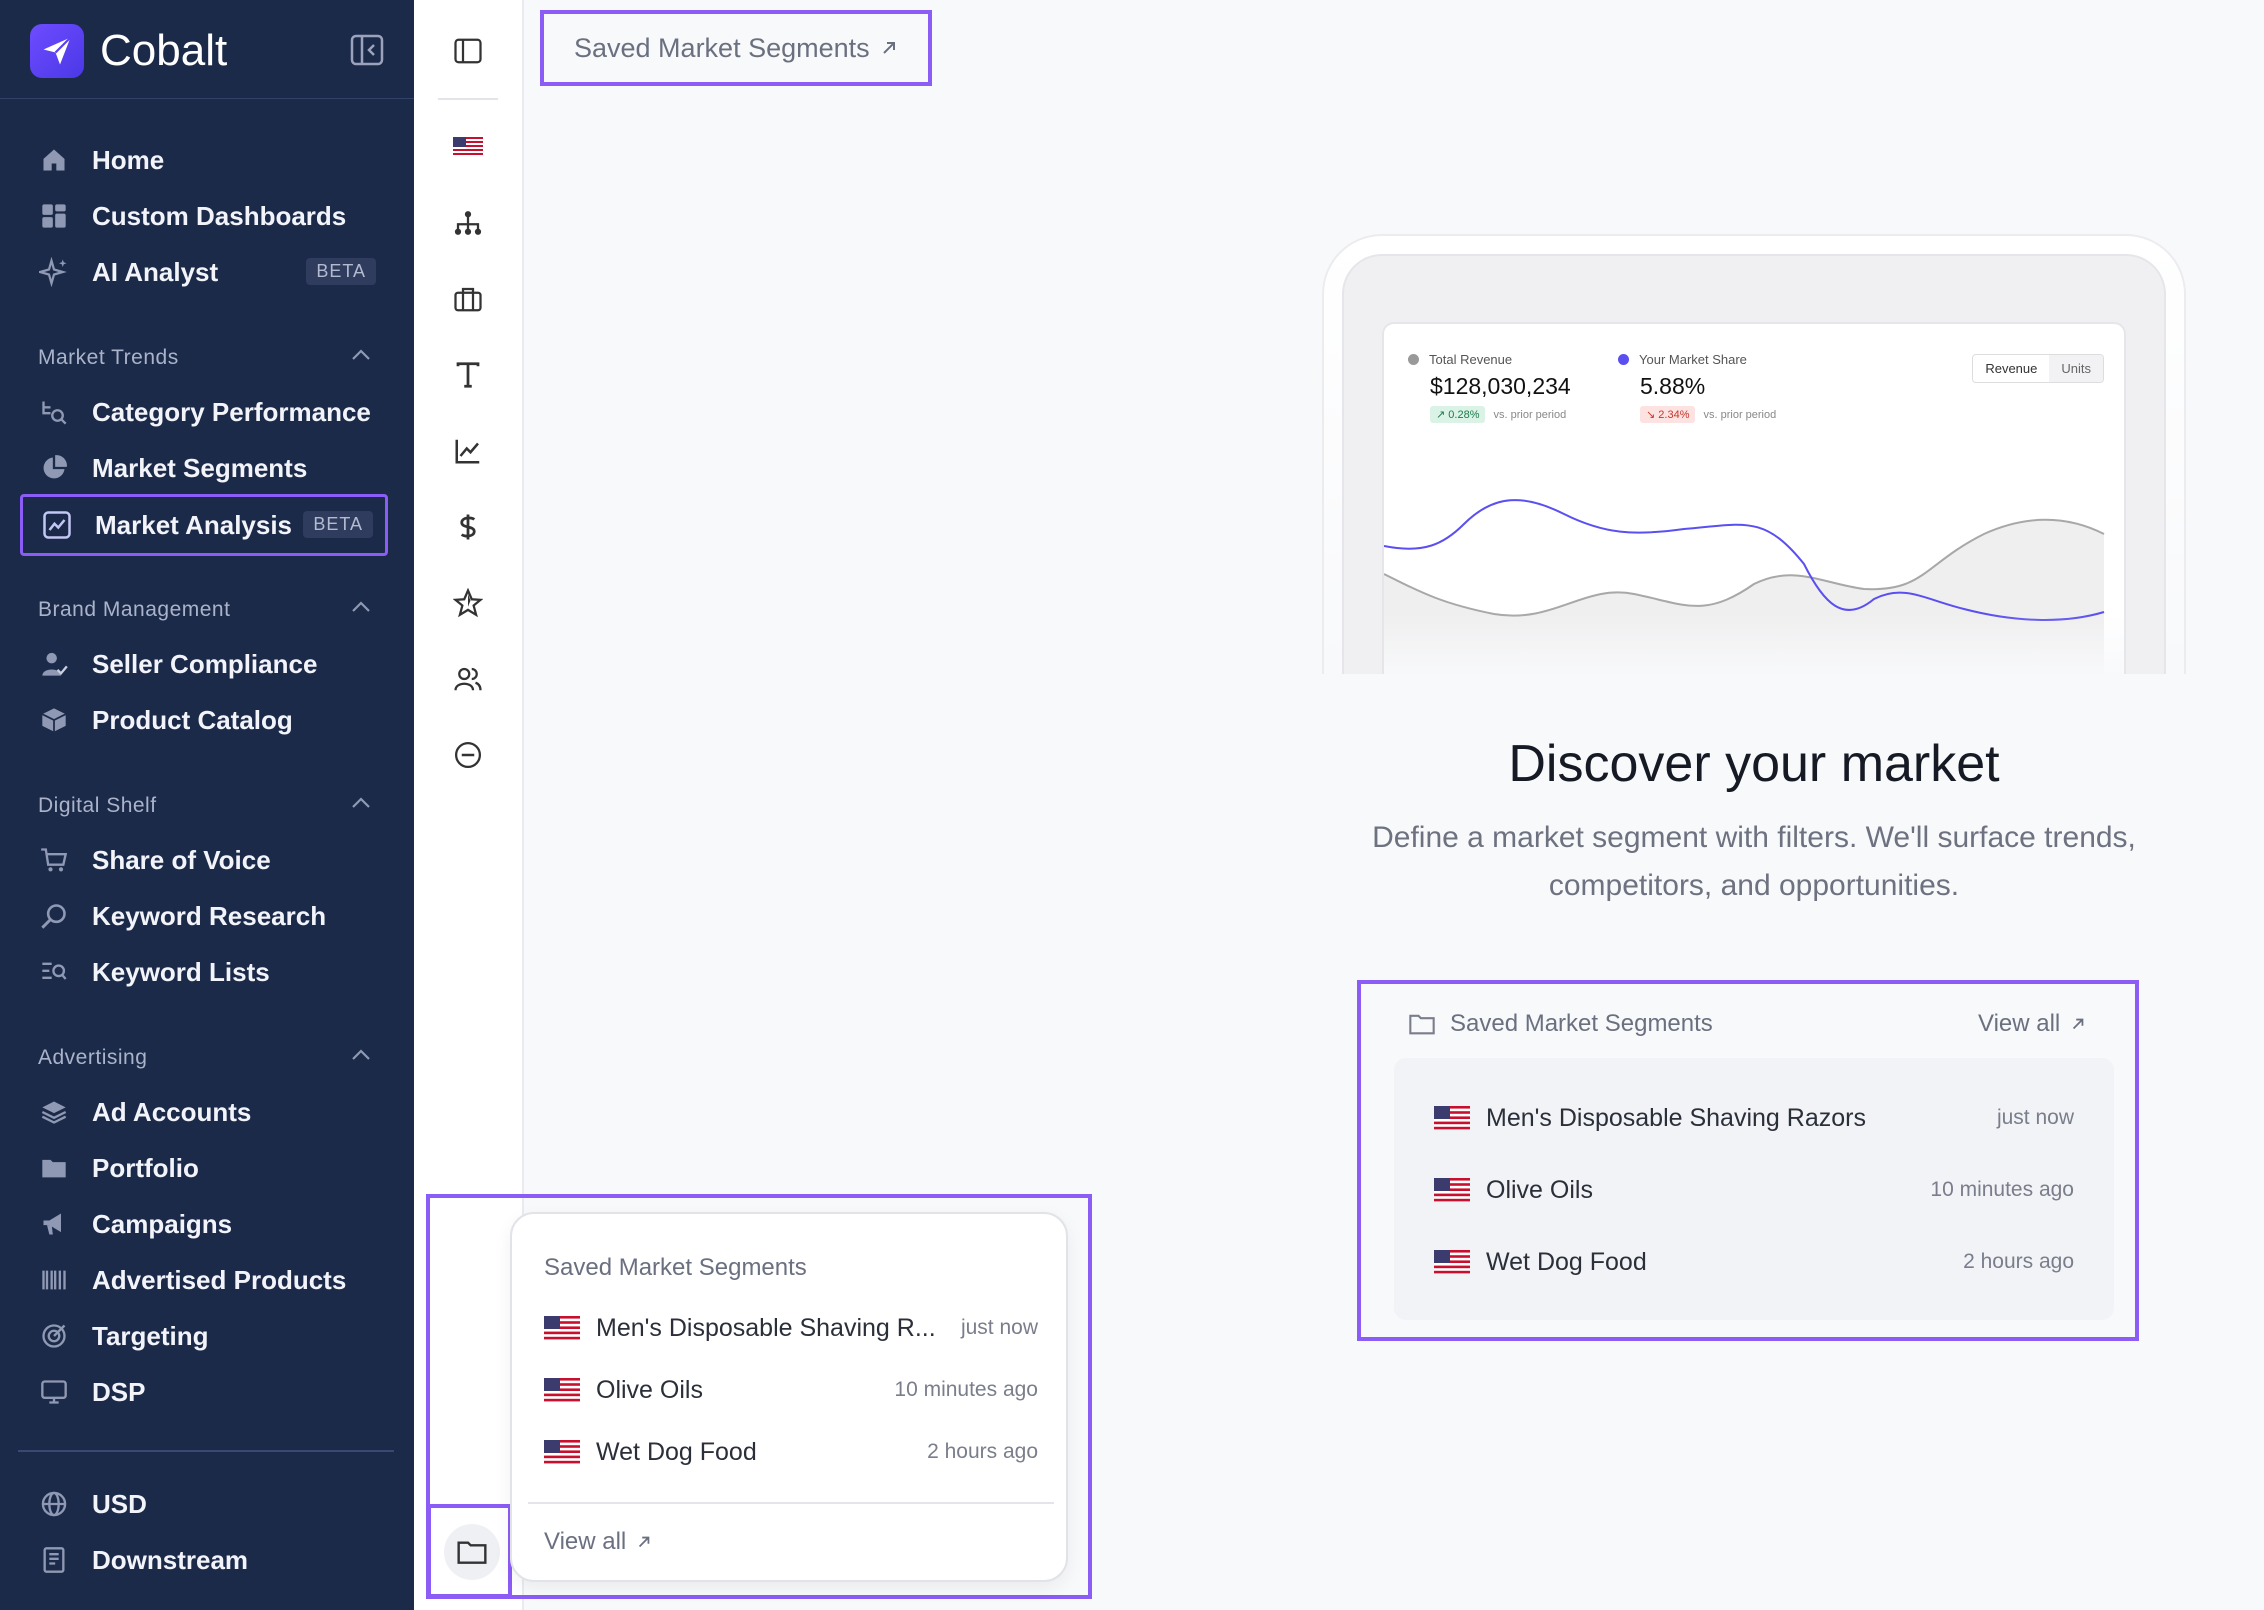  I want to click on users-icon, so click(468, 679).